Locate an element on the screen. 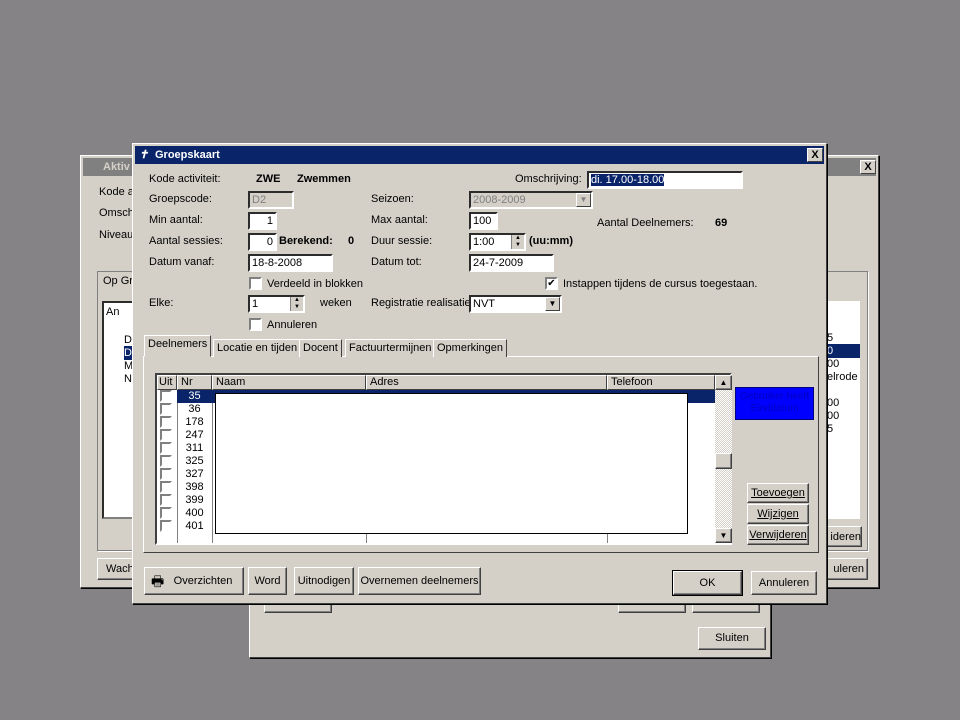  dialog-title-bar: ✝ Groepskaart is located at coordinates (479, 155).